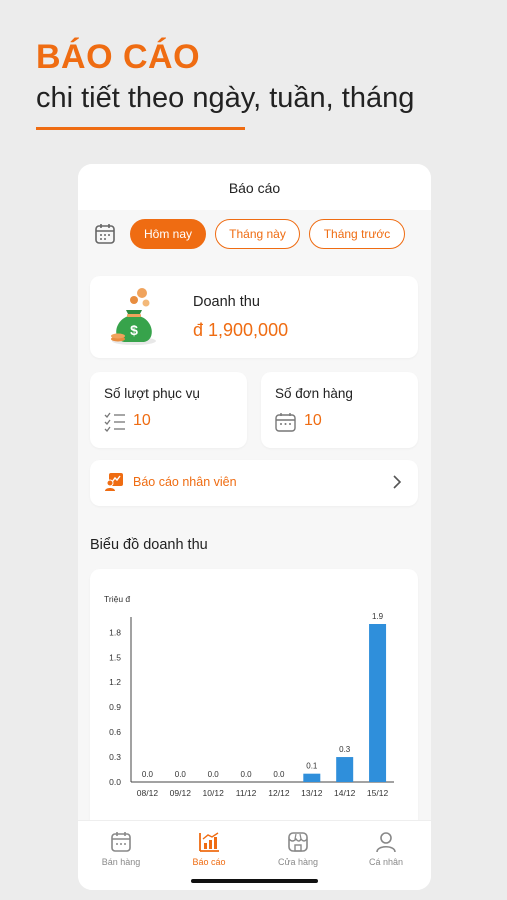 This screenshot has width=507, height=900. What do you see at coordinates (115, 682) in the screenshot?
I see `y-tick-label: 1.2` at bounding box center [115, 682].